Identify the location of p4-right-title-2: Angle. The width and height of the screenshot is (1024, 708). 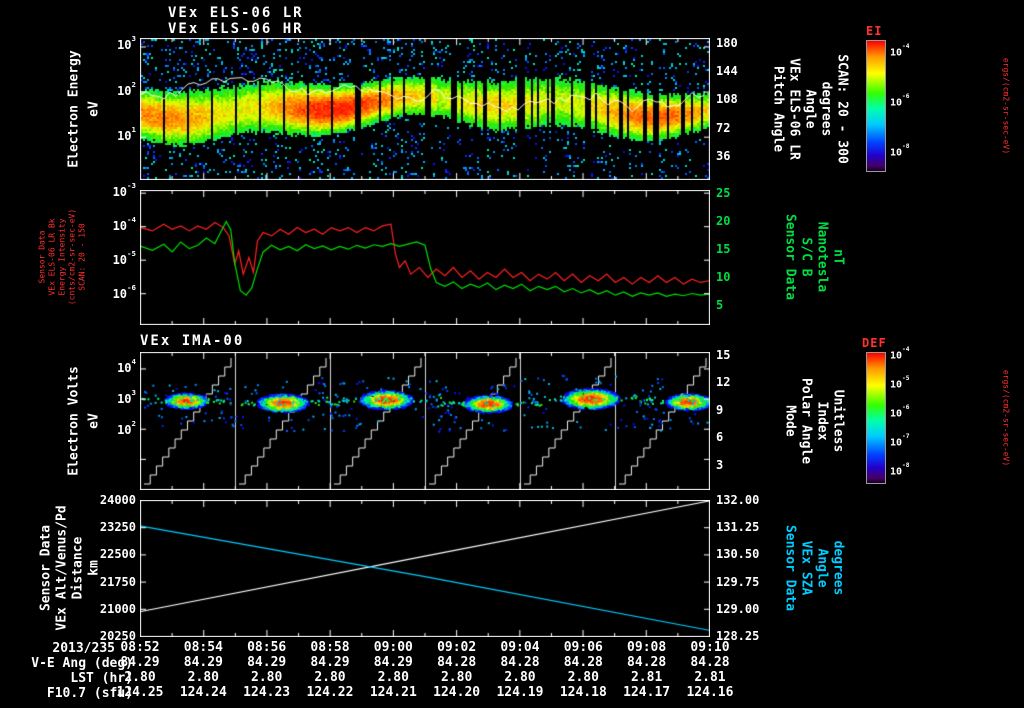
(822, 568).